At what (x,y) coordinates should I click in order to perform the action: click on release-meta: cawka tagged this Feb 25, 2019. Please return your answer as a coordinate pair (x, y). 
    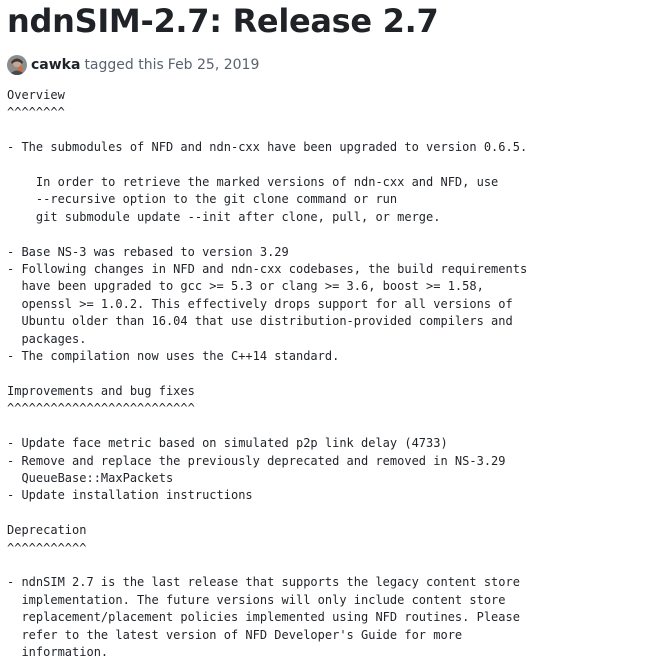
    Looking at the image, I should click on (133, 65).